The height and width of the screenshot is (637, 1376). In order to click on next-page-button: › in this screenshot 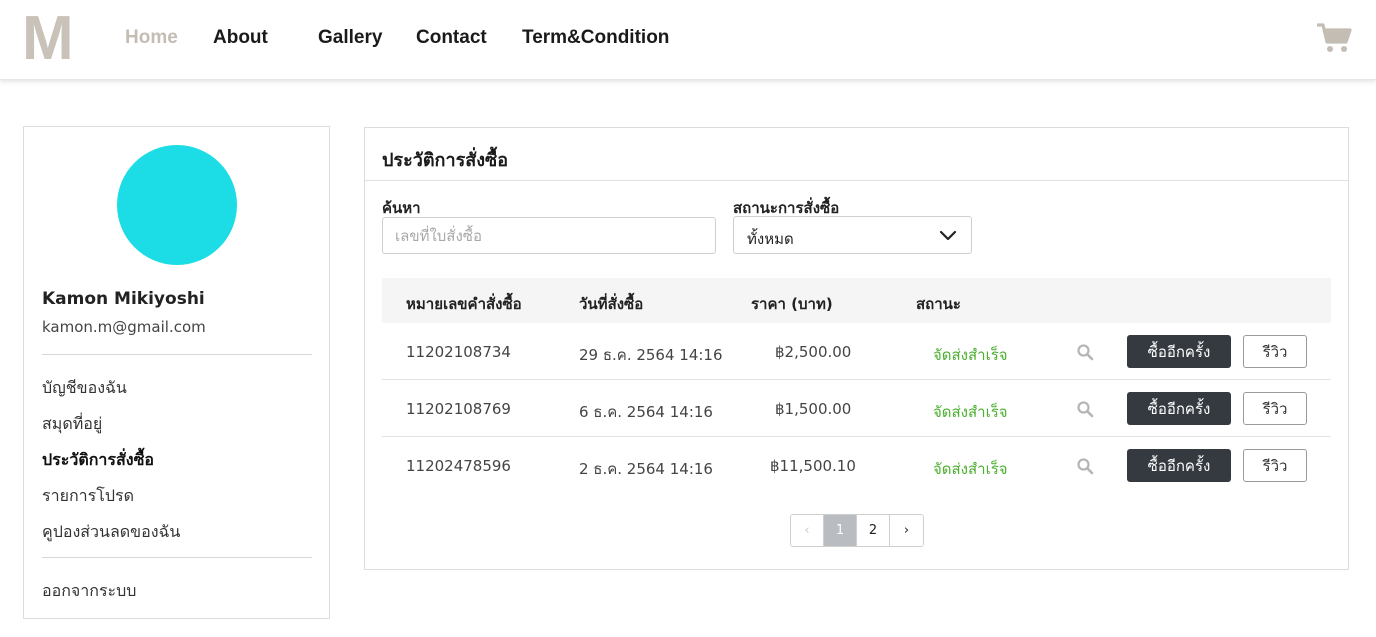, I will do `click(906, 530)`.